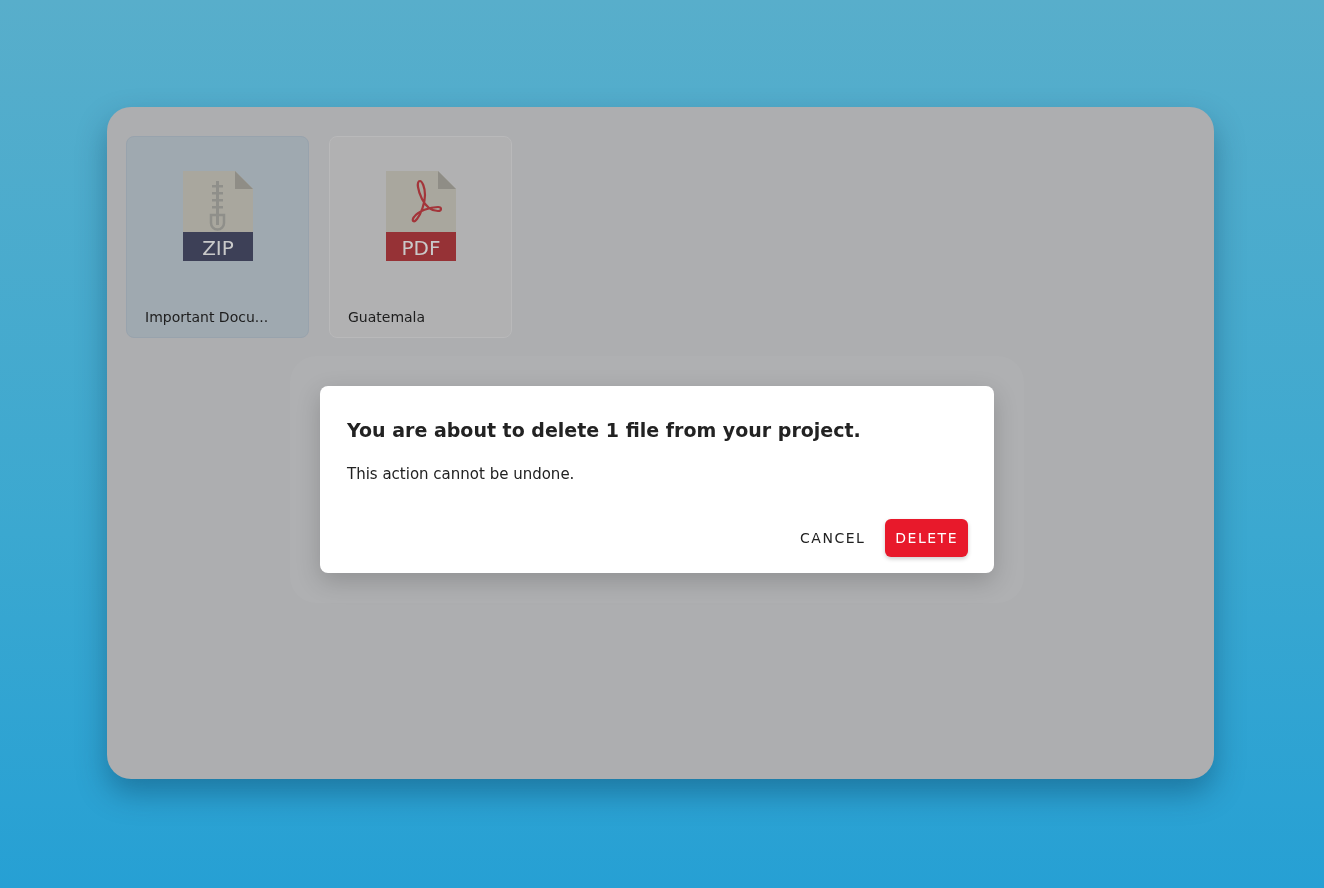 Image resolution: width=1324 pixels, height=888 pixels. I want to click on file-card: PDF Guatemala, so click(420, 237).